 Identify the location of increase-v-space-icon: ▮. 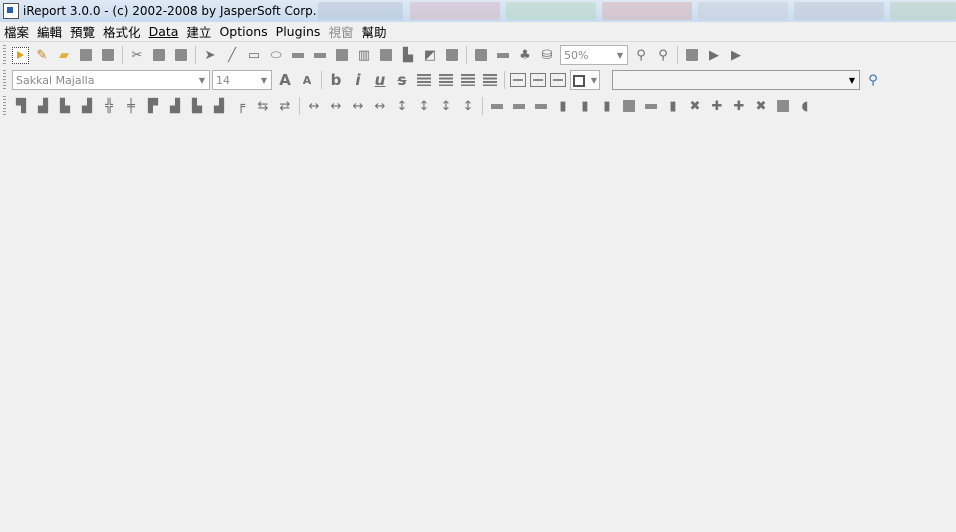
(585, 106).